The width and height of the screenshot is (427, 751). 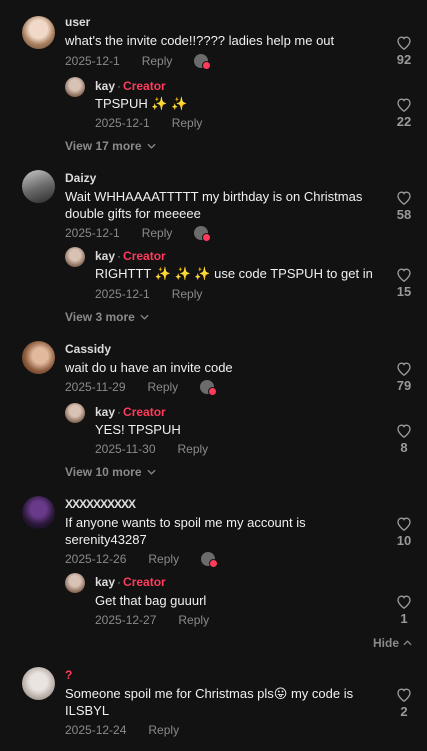 What do you see at coordinates (88, 349) in the screenshot?
I see `comment-username: Cassidy` at bounding box center [88, 349].